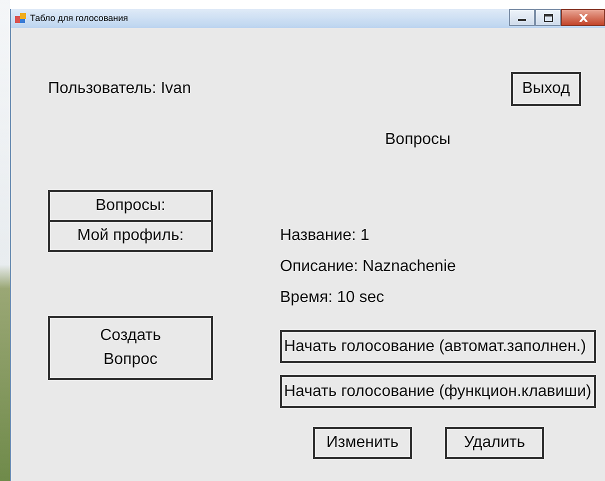  Describe the element at coordinates (119, 89) in the screenshot. I see `user-label: Пользователь: Ivan` at that location.